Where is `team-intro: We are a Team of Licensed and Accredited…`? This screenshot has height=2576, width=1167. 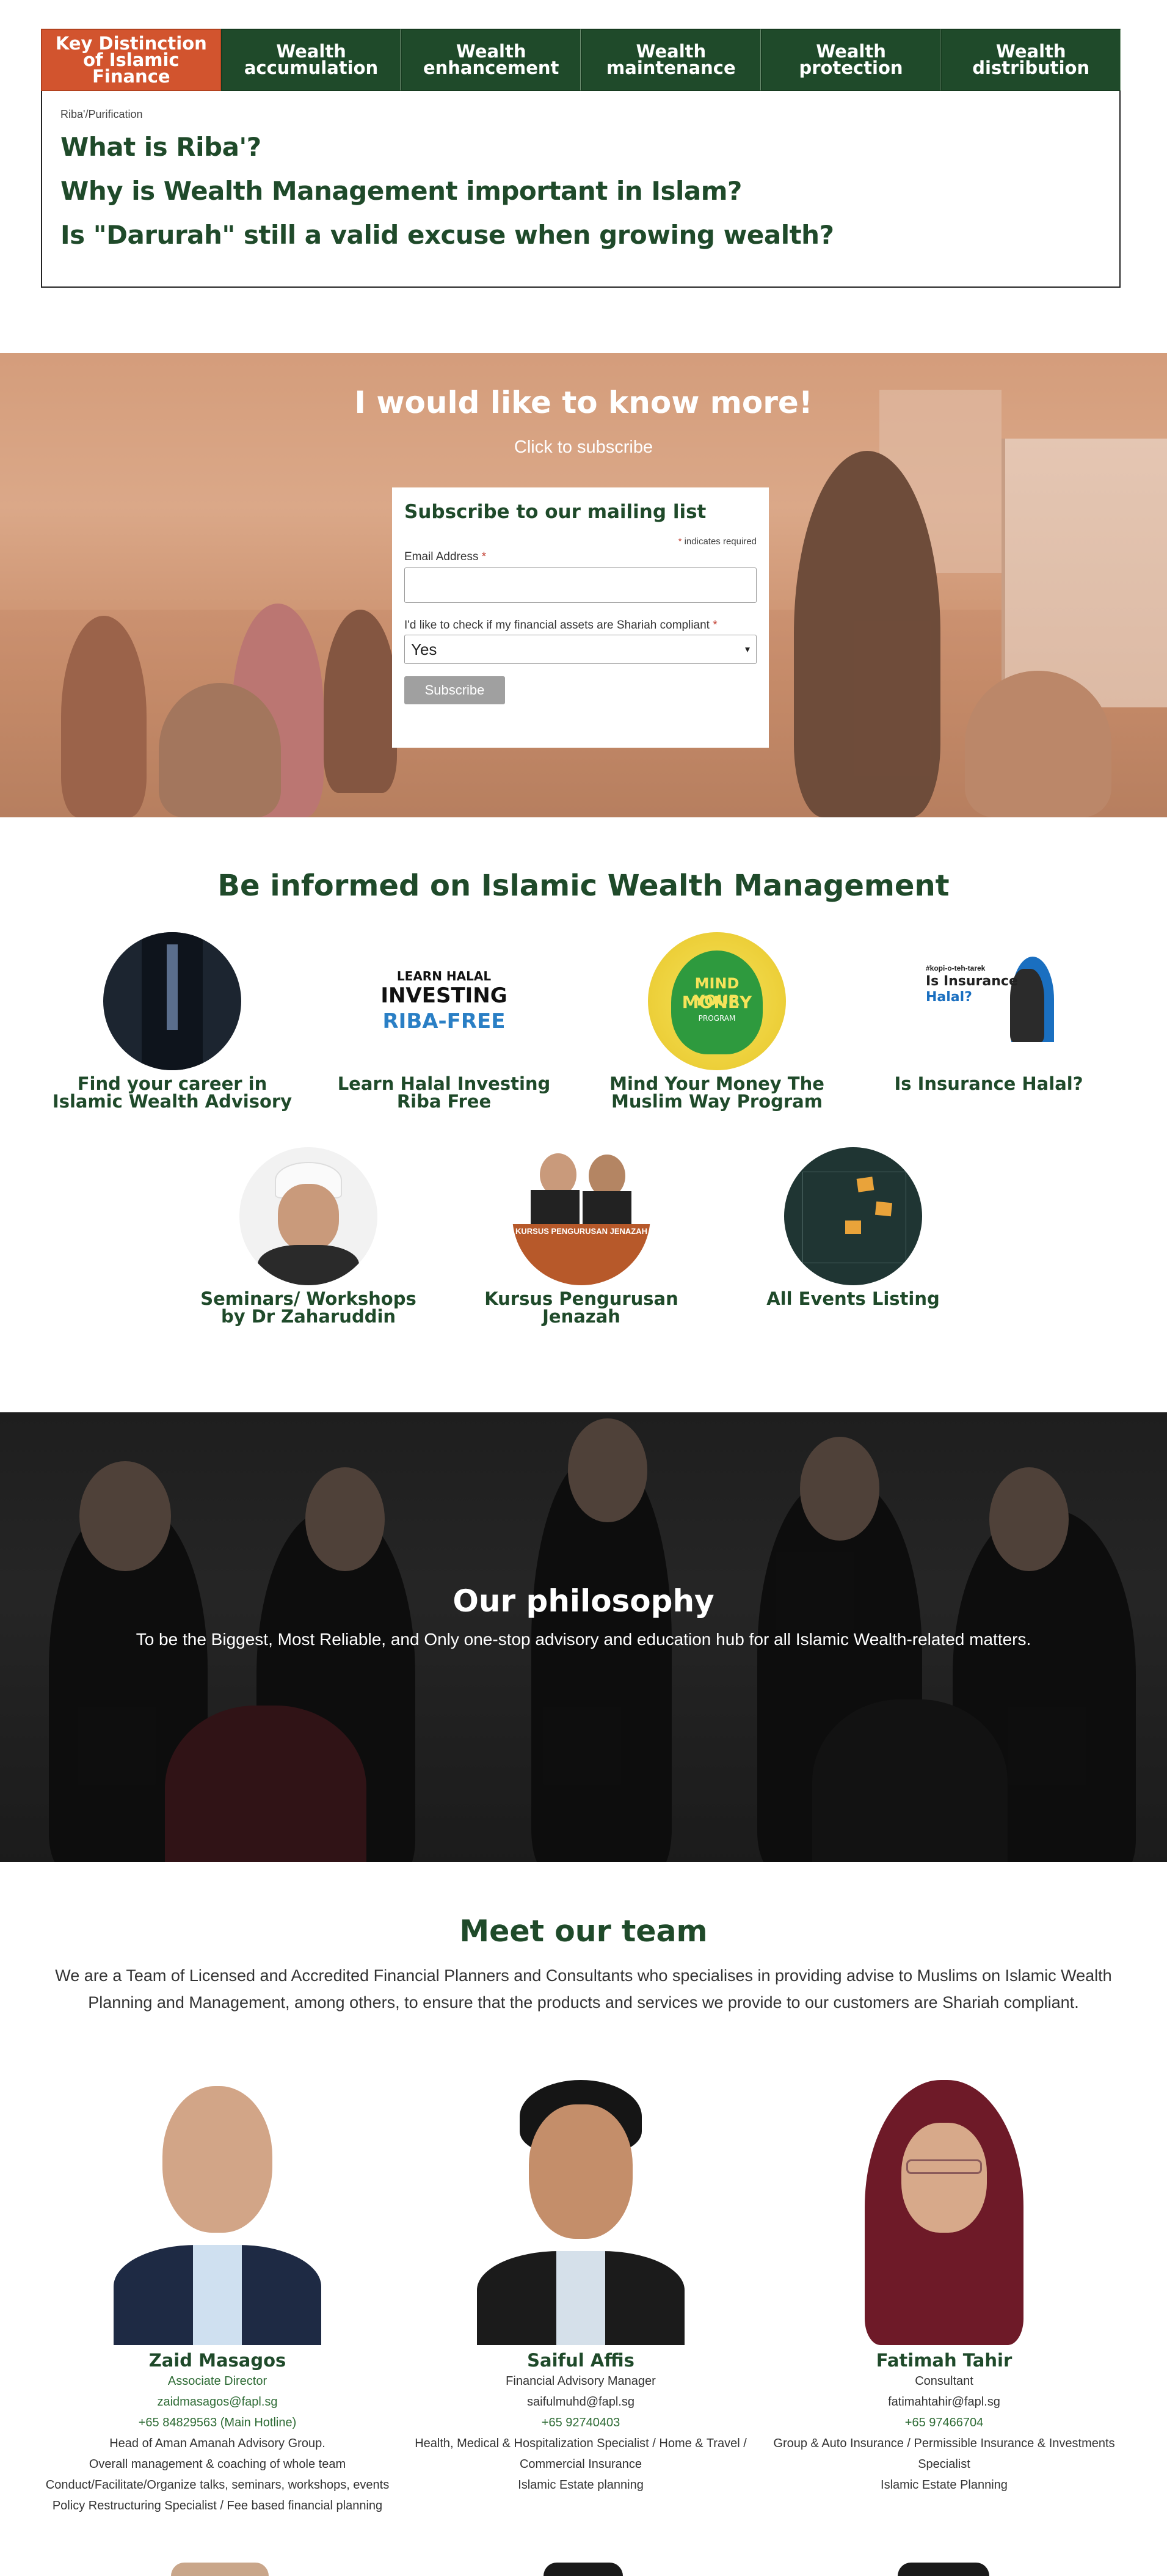
team-intro: We are a Team of Licensed and Accredited… is located at coordinates (583, 1989).